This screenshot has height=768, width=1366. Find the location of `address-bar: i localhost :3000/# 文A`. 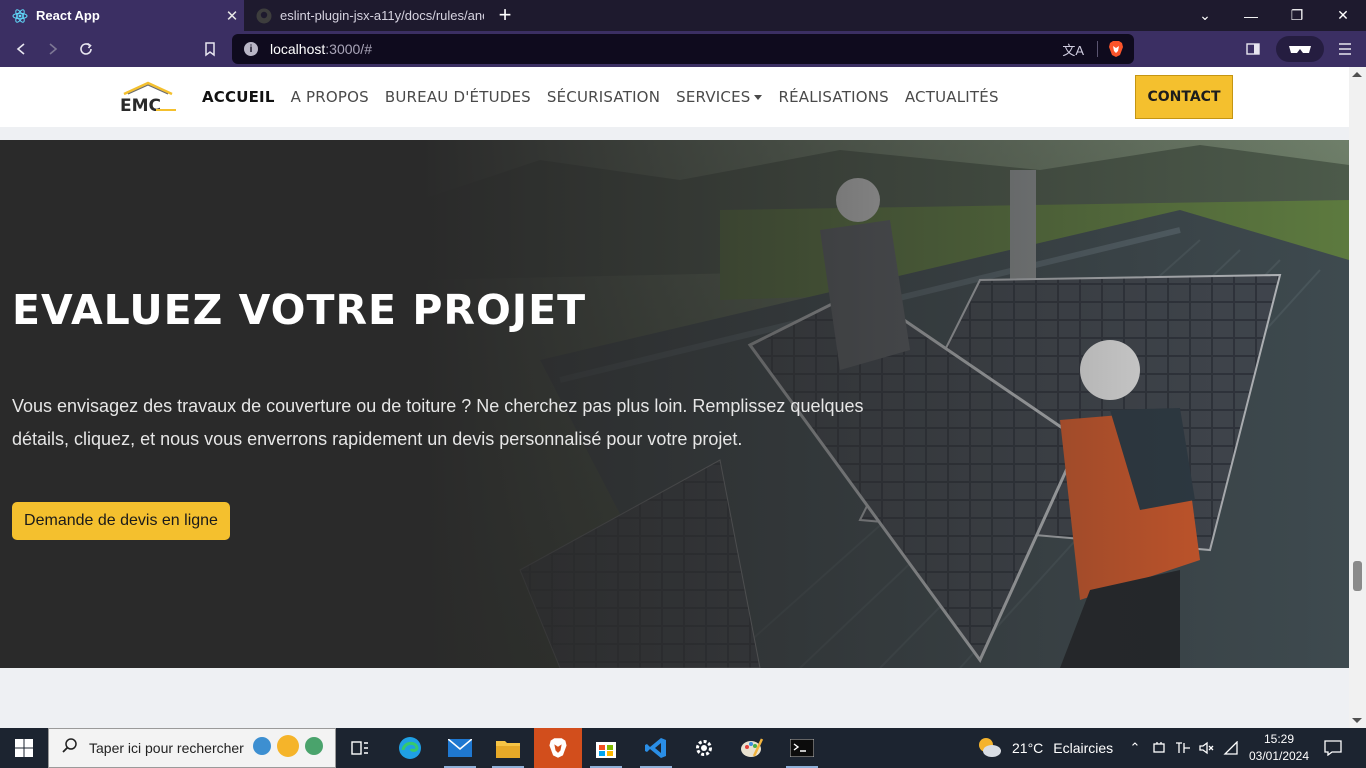

address-bar: i localhost :3000/# 文A is located at coordinates (683, 49).